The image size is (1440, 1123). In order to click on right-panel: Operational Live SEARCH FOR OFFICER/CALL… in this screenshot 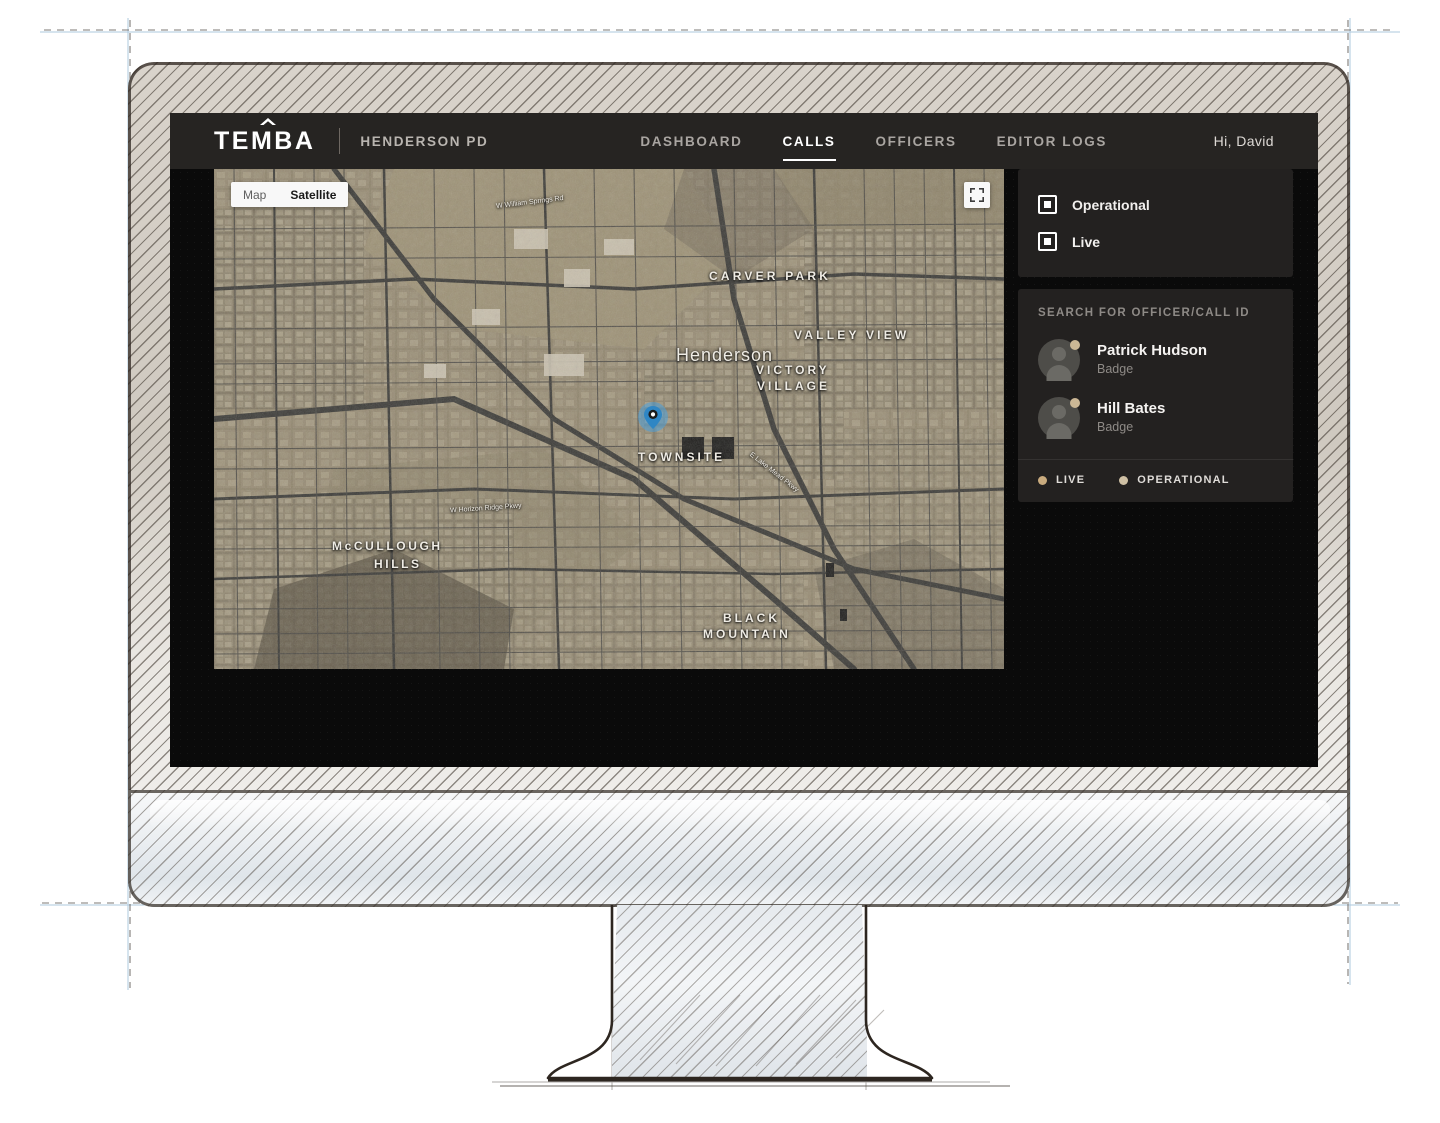, I will do `click(1155, 335)`.